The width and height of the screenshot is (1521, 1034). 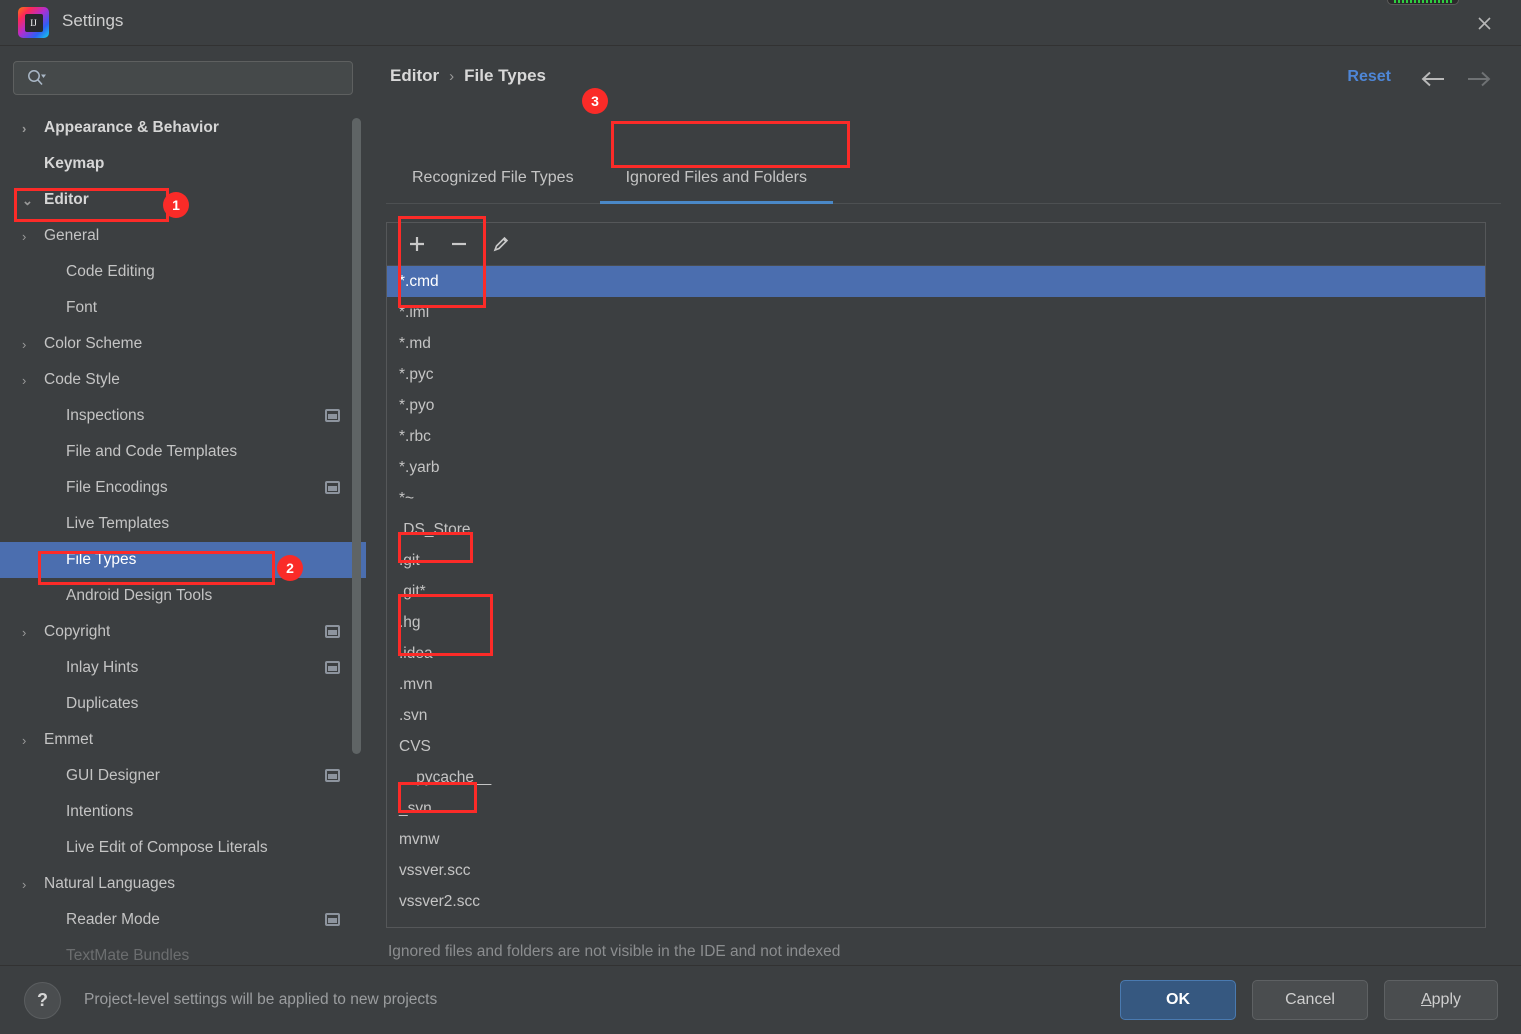 What do you see at coordinates (936, 870) in the screenshot?
I see `list-item: vssver.scc` at bounding box center [936, 870].